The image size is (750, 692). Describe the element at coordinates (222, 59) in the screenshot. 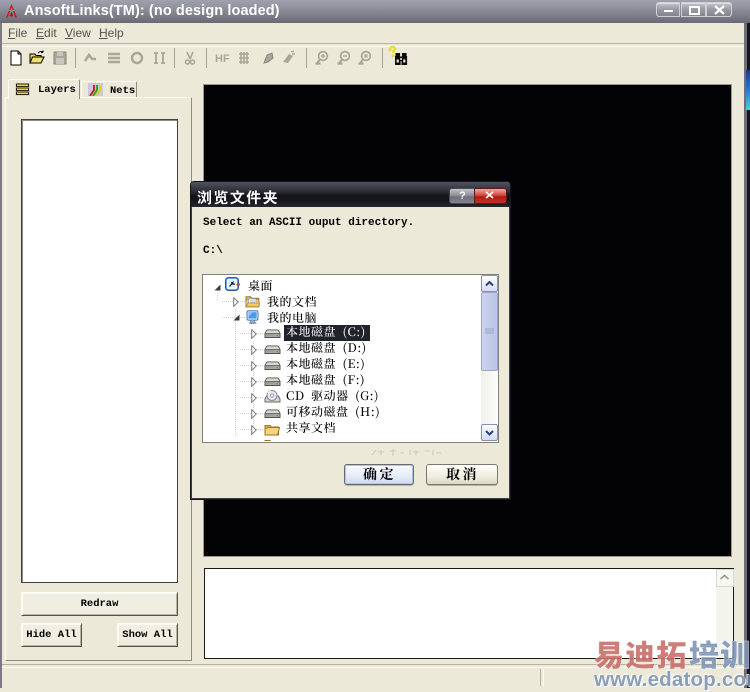

I see `svg-text: HF` at that location.